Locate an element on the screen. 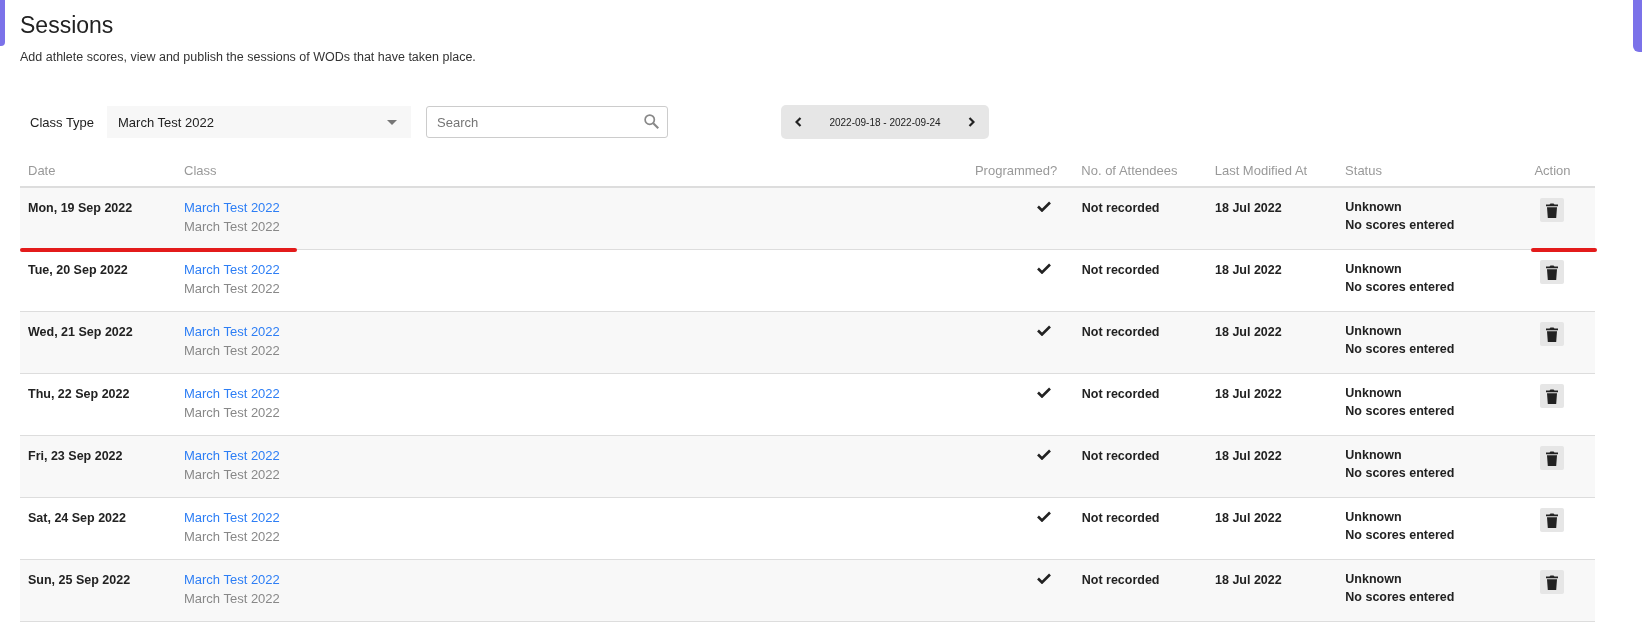 This screenshot has height=627, width=1642. date-cell: Thu, 22 Sep 2022 is located at coordinates (79, 394).